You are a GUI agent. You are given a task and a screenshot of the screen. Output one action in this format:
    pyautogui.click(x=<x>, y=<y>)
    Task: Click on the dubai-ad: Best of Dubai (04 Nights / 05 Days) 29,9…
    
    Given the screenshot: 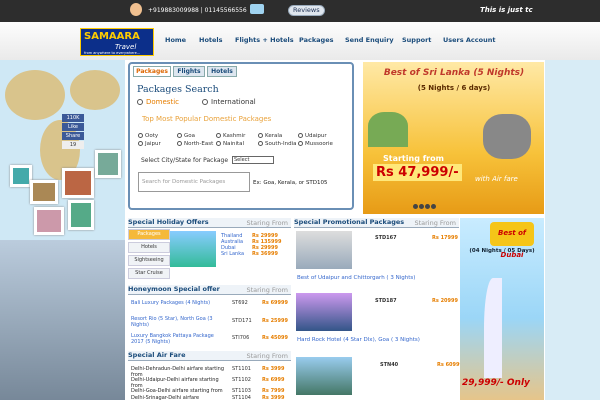 What is the action you would take?
    pyautogui.click(x=502, y=309)
    